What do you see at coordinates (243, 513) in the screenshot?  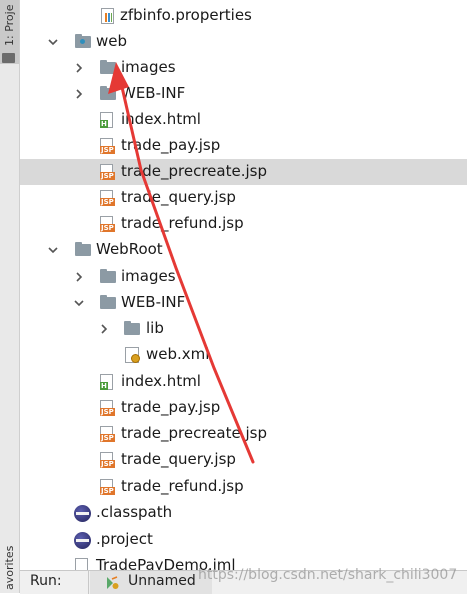 I see `tree-row-classpath: .classpath` at bounding box center [243, 513].